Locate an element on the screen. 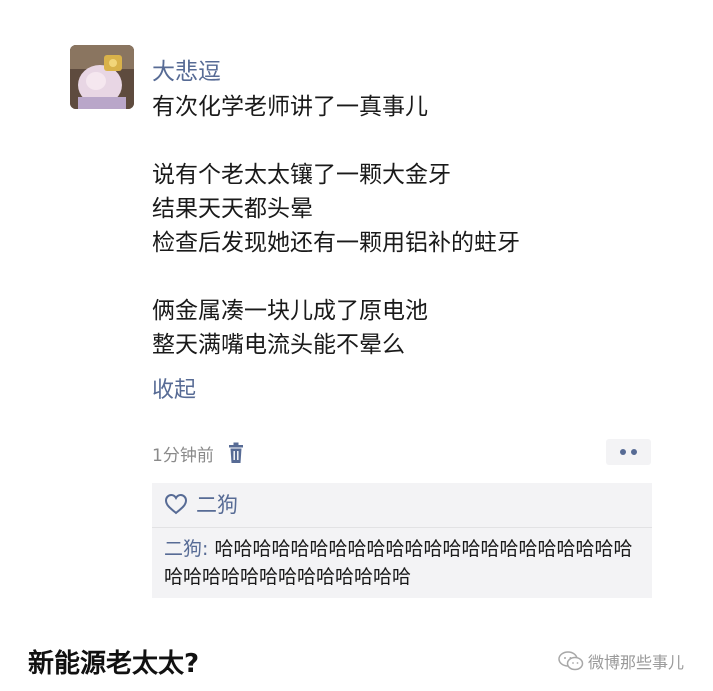 This screenshot has width=713, height=691. post-meta: 1分钟前 is located at coordinates (198, 453).